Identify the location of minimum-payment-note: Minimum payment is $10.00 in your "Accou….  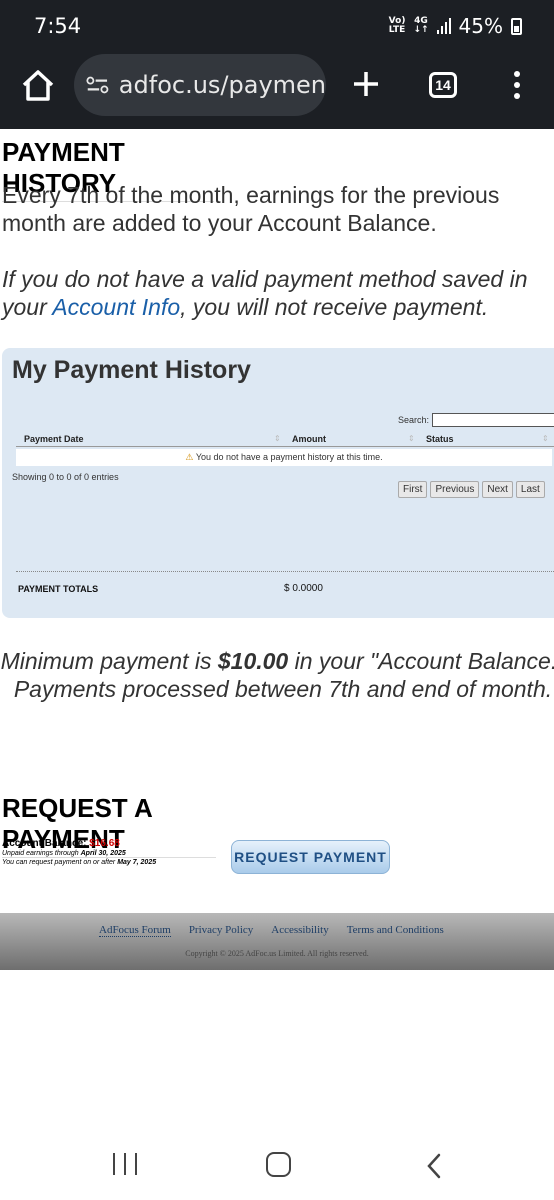
(277, 675).